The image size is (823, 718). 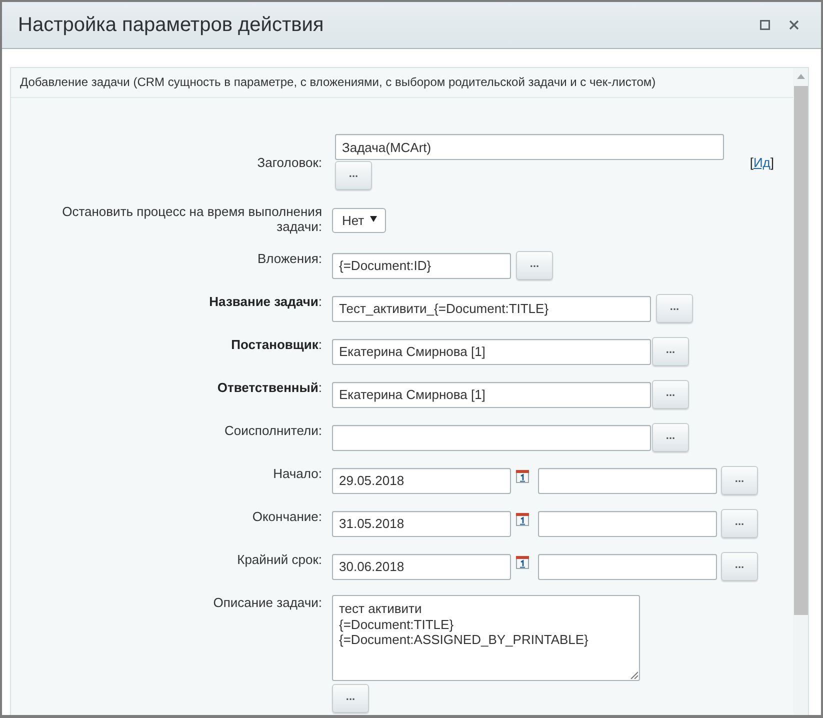 What do you see at coordinates (359, 220) in the screenshot?
I see `select-dropdown: Нет` at bounding box center [359, 220].